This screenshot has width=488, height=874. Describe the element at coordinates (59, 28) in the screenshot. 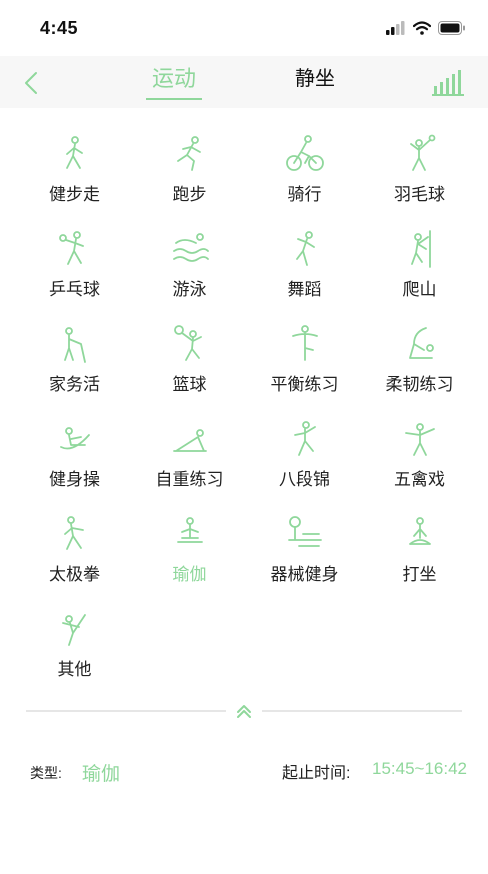

I see `status-time: 4:45` at that location.